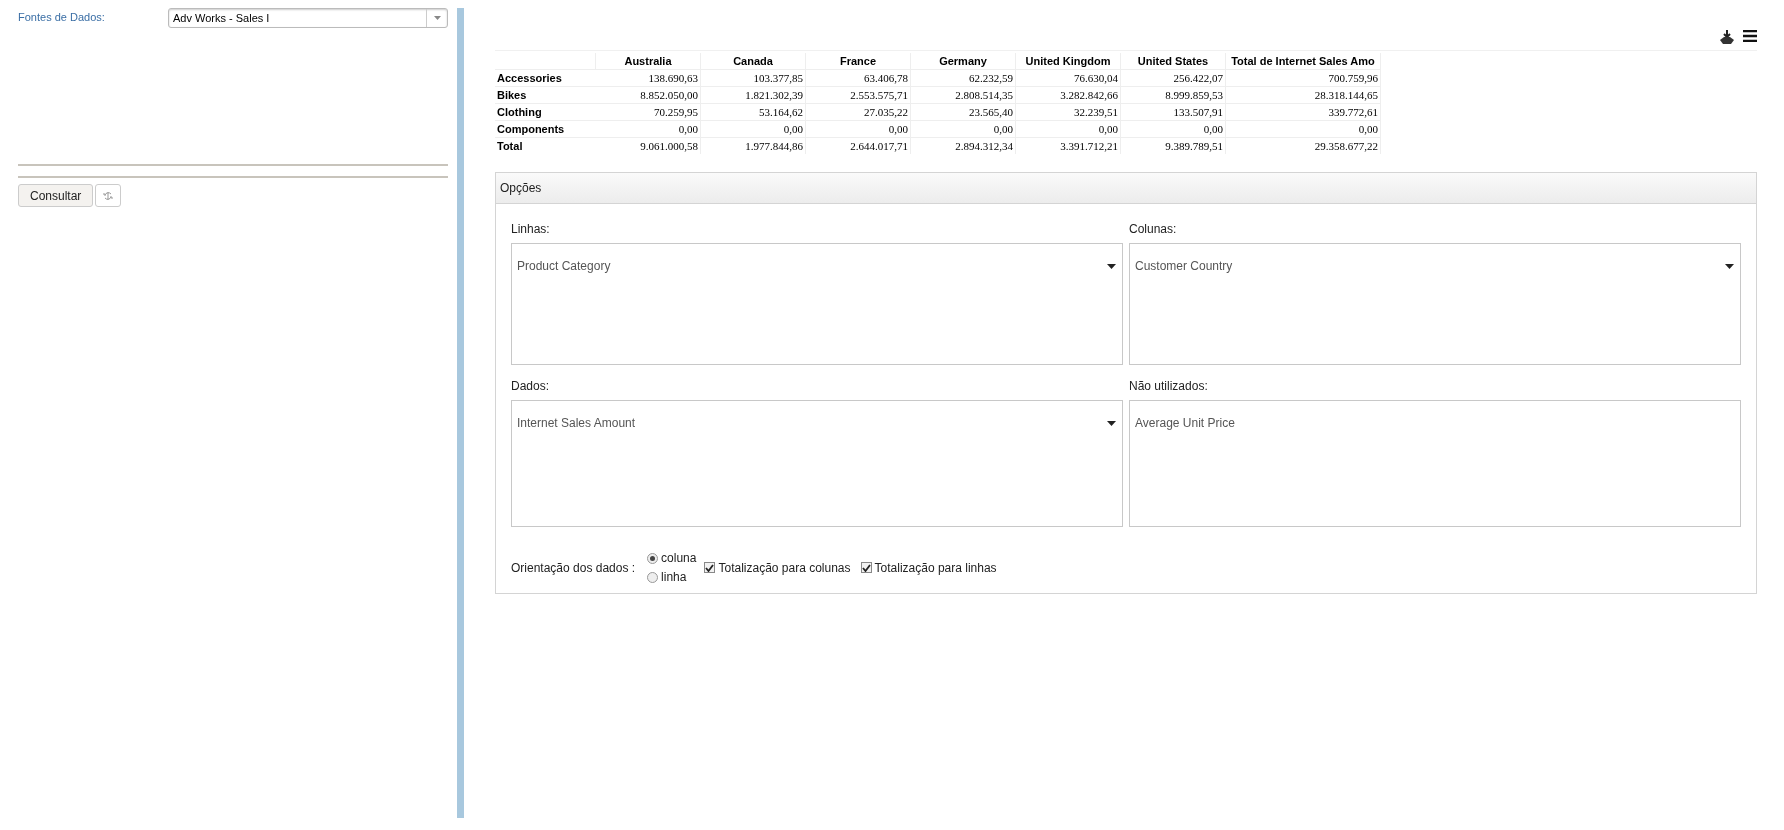 Image resolution: width=1784 pixels, height=830 pixels. What do you see at coordinates (1434, 423) in the screenshot?
I see `field-item: Average Unit Price` at bounding box center [1434, 423].